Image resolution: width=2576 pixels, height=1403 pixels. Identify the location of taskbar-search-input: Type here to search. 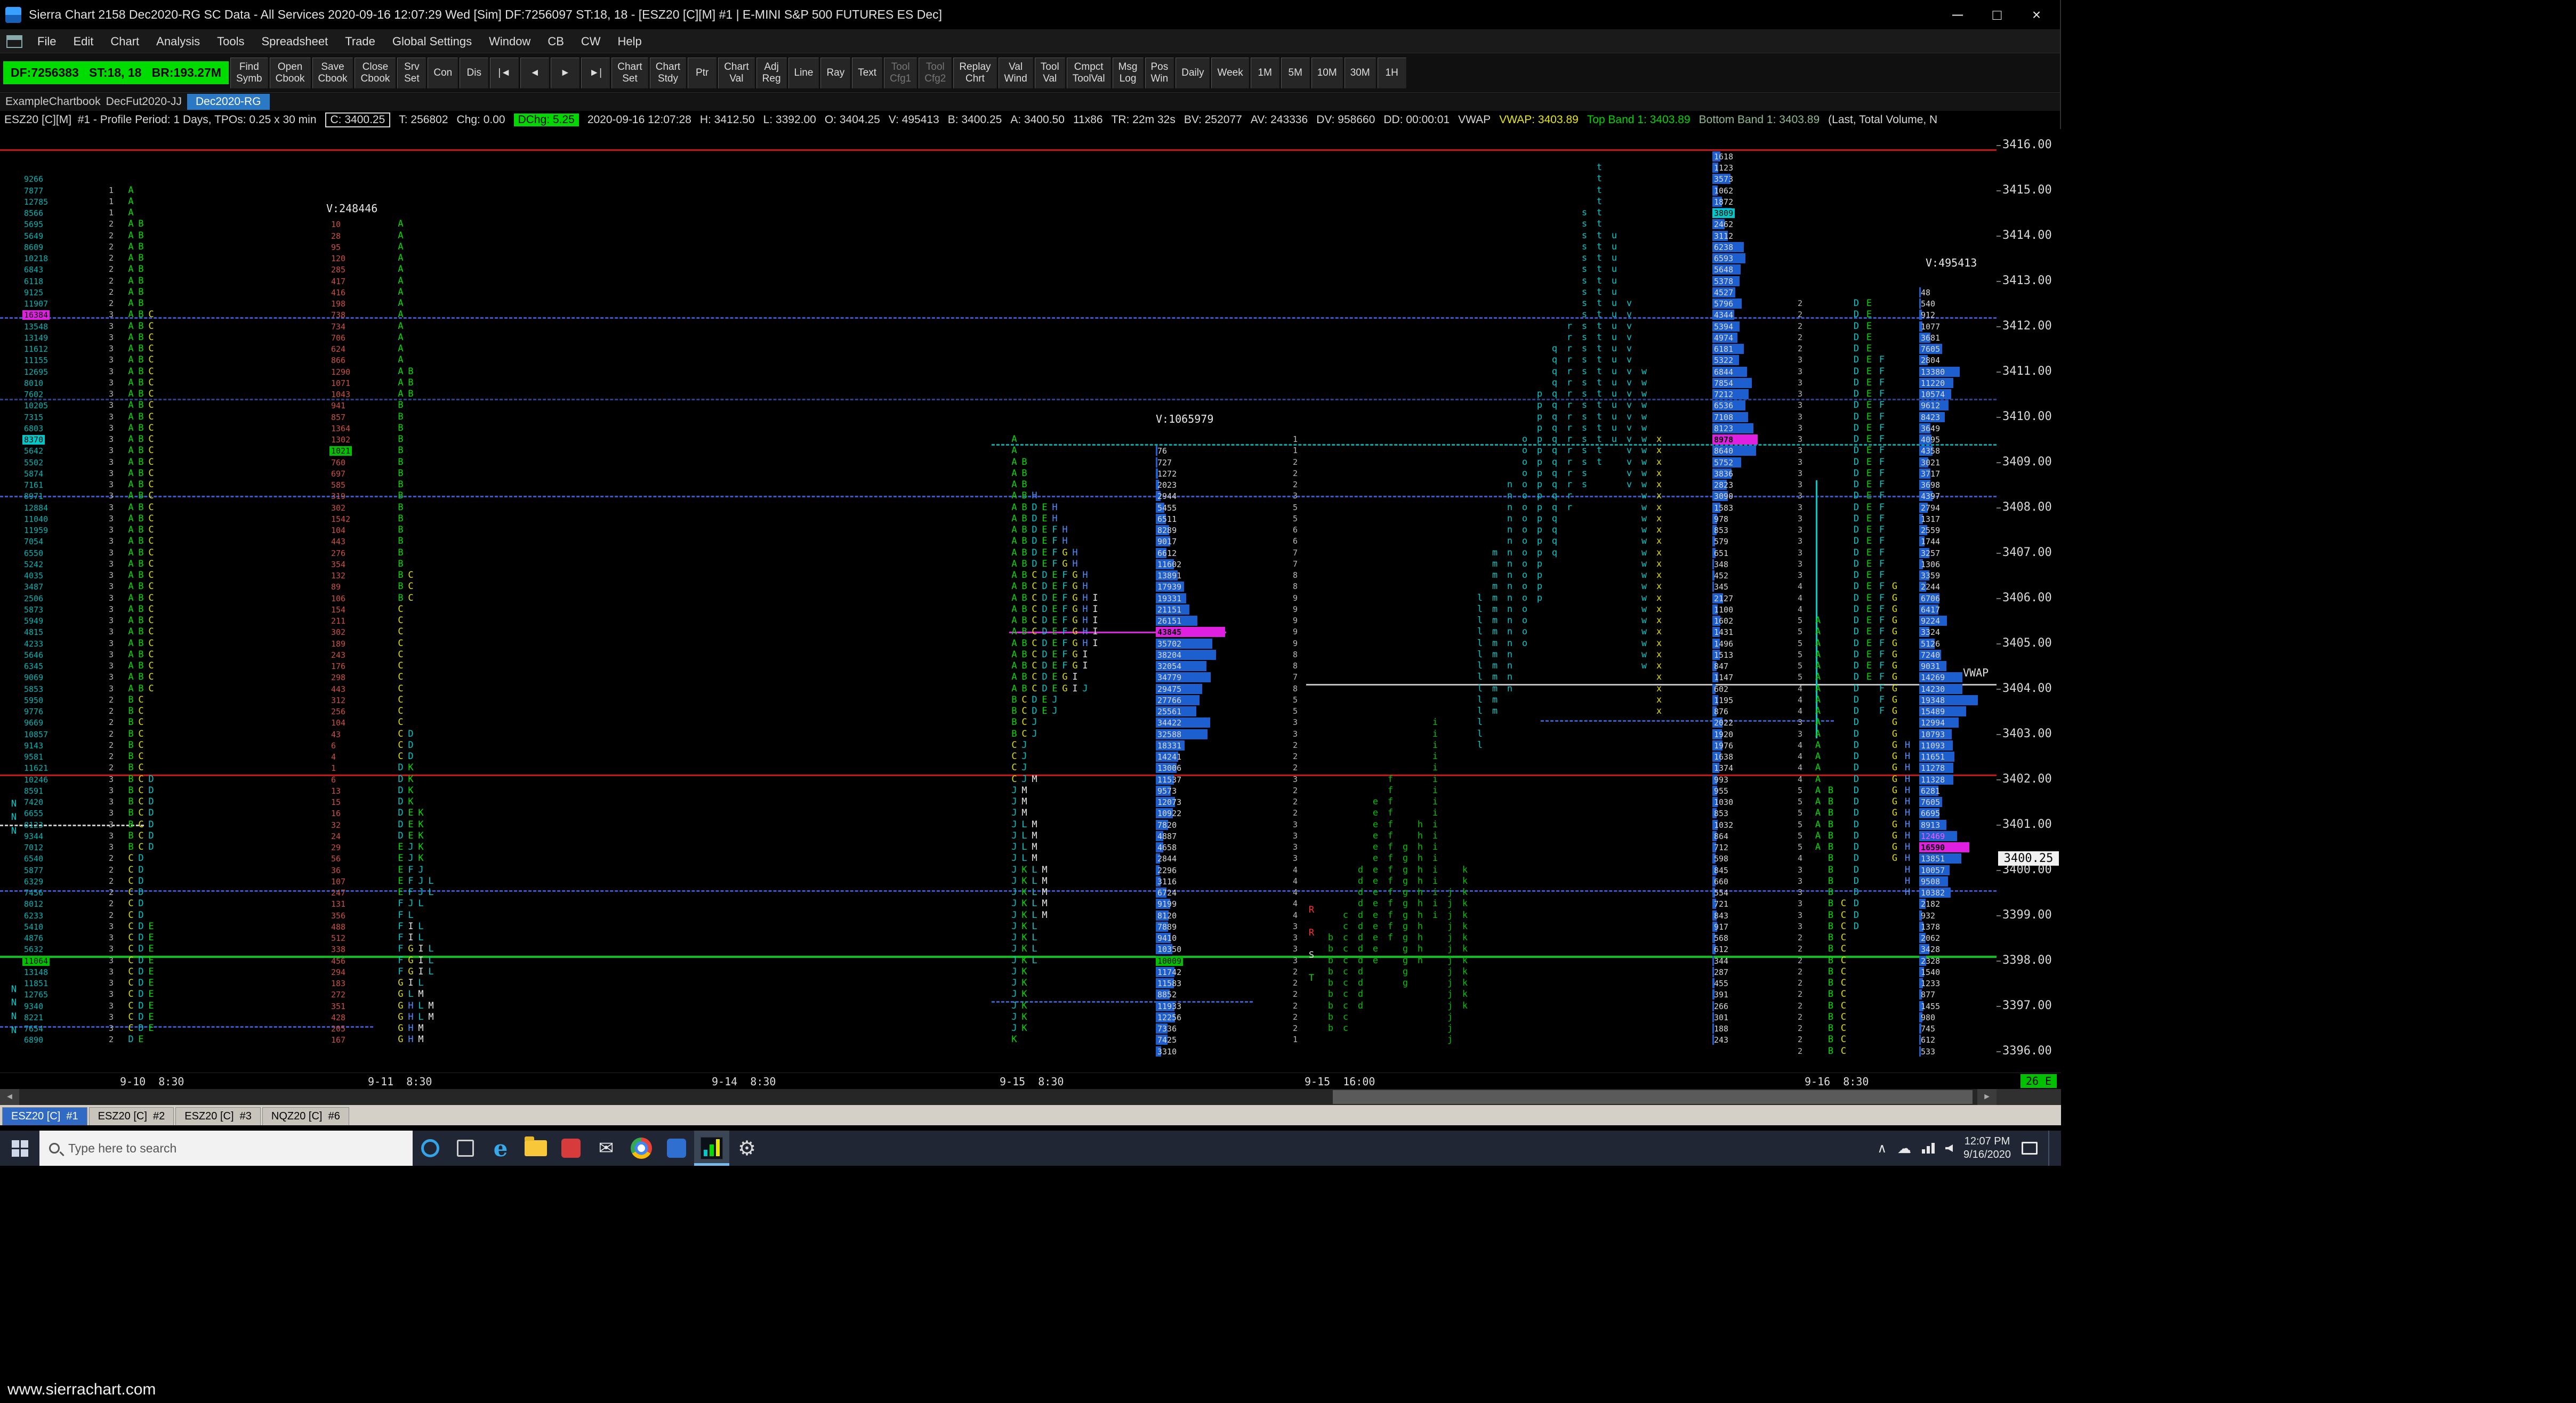
(226, 1149).